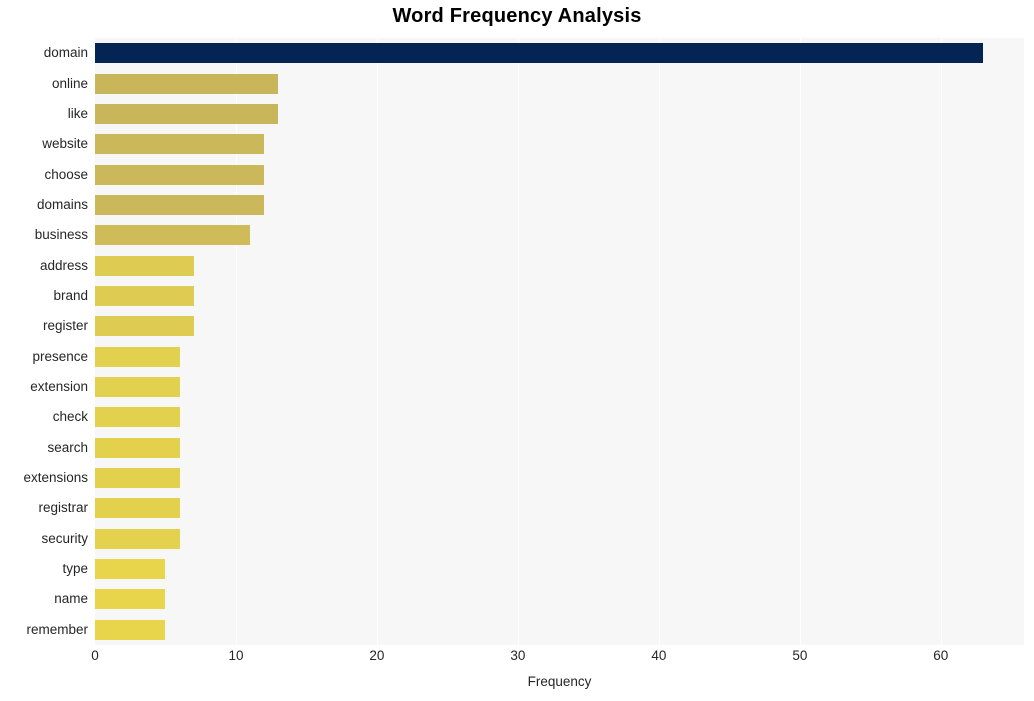 This screenshot has width=1034, height=701. I want to click on y-axis-label: choose, so click(66, 174).